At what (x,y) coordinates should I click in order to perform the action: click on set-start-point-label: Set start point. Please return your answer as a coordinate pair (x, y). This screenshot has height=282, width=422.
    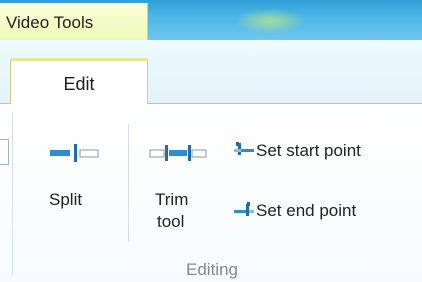
    Looking at the image, I should click on (308, 150).